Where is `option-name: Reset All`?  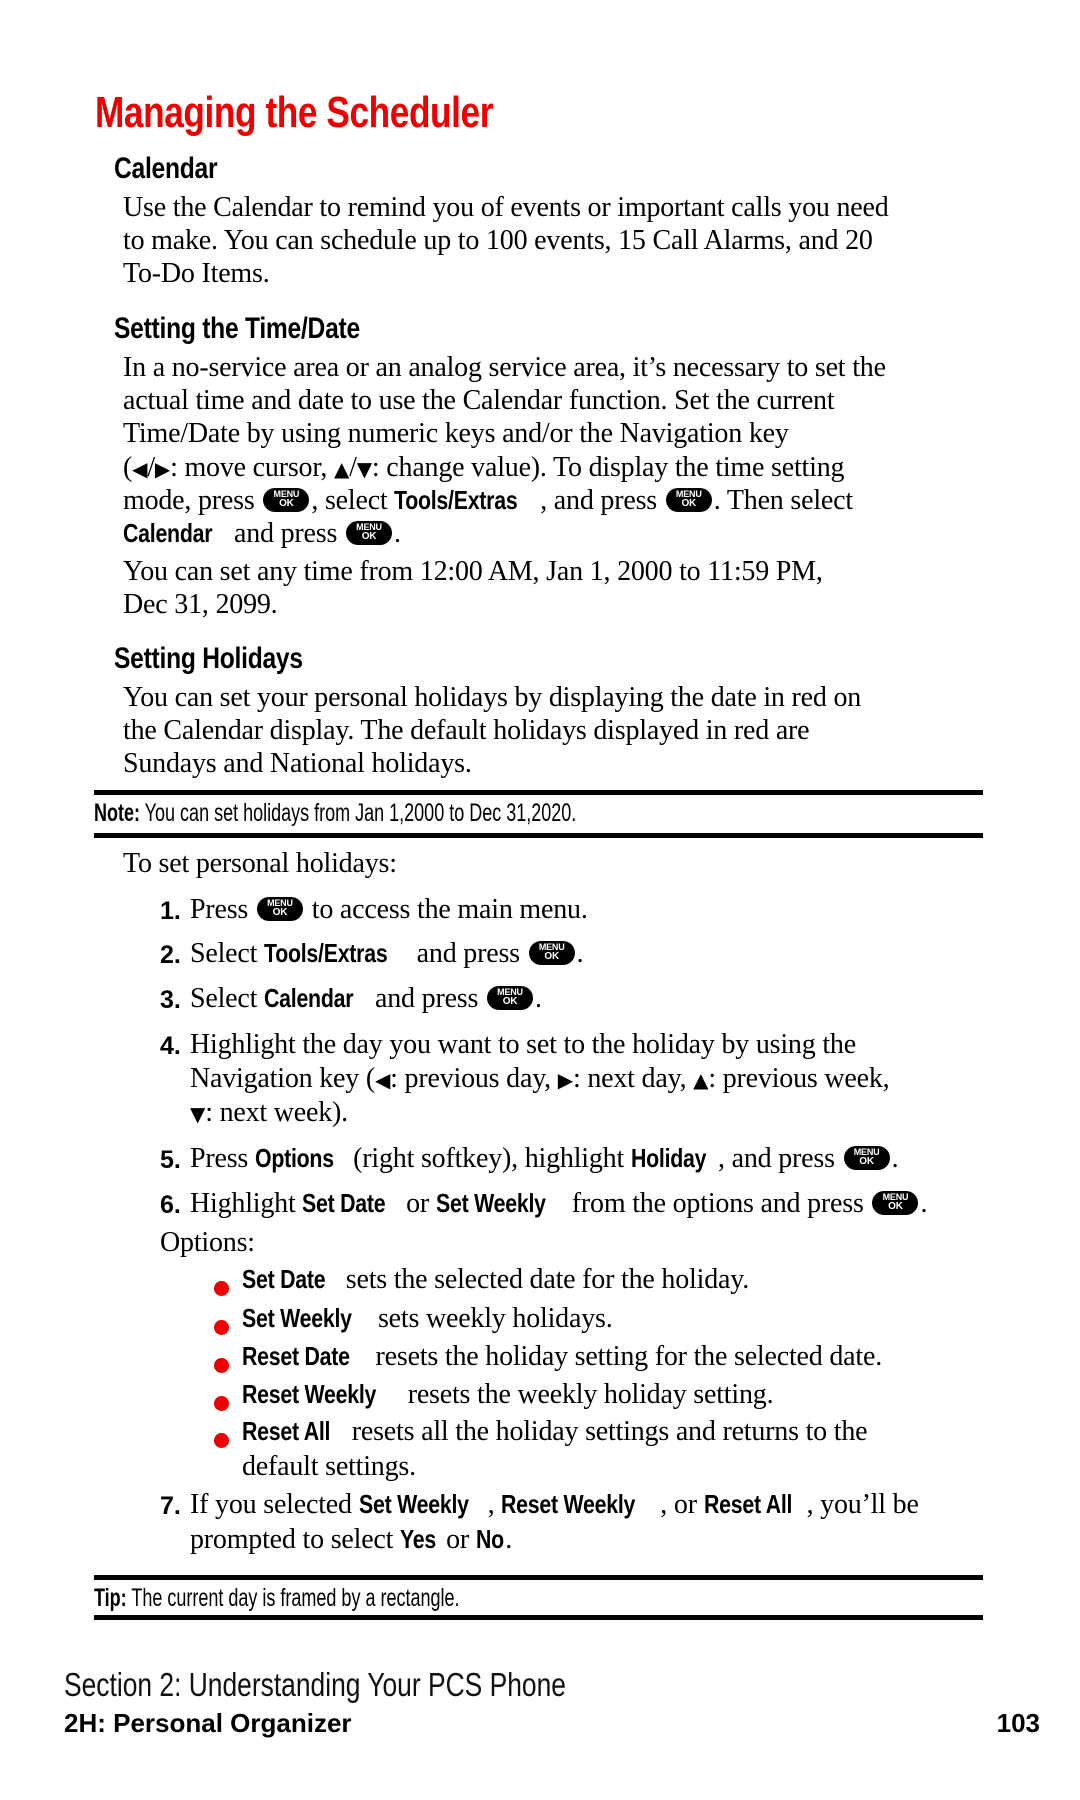 option-name: Reset All is located at coordinates (286, 1431).